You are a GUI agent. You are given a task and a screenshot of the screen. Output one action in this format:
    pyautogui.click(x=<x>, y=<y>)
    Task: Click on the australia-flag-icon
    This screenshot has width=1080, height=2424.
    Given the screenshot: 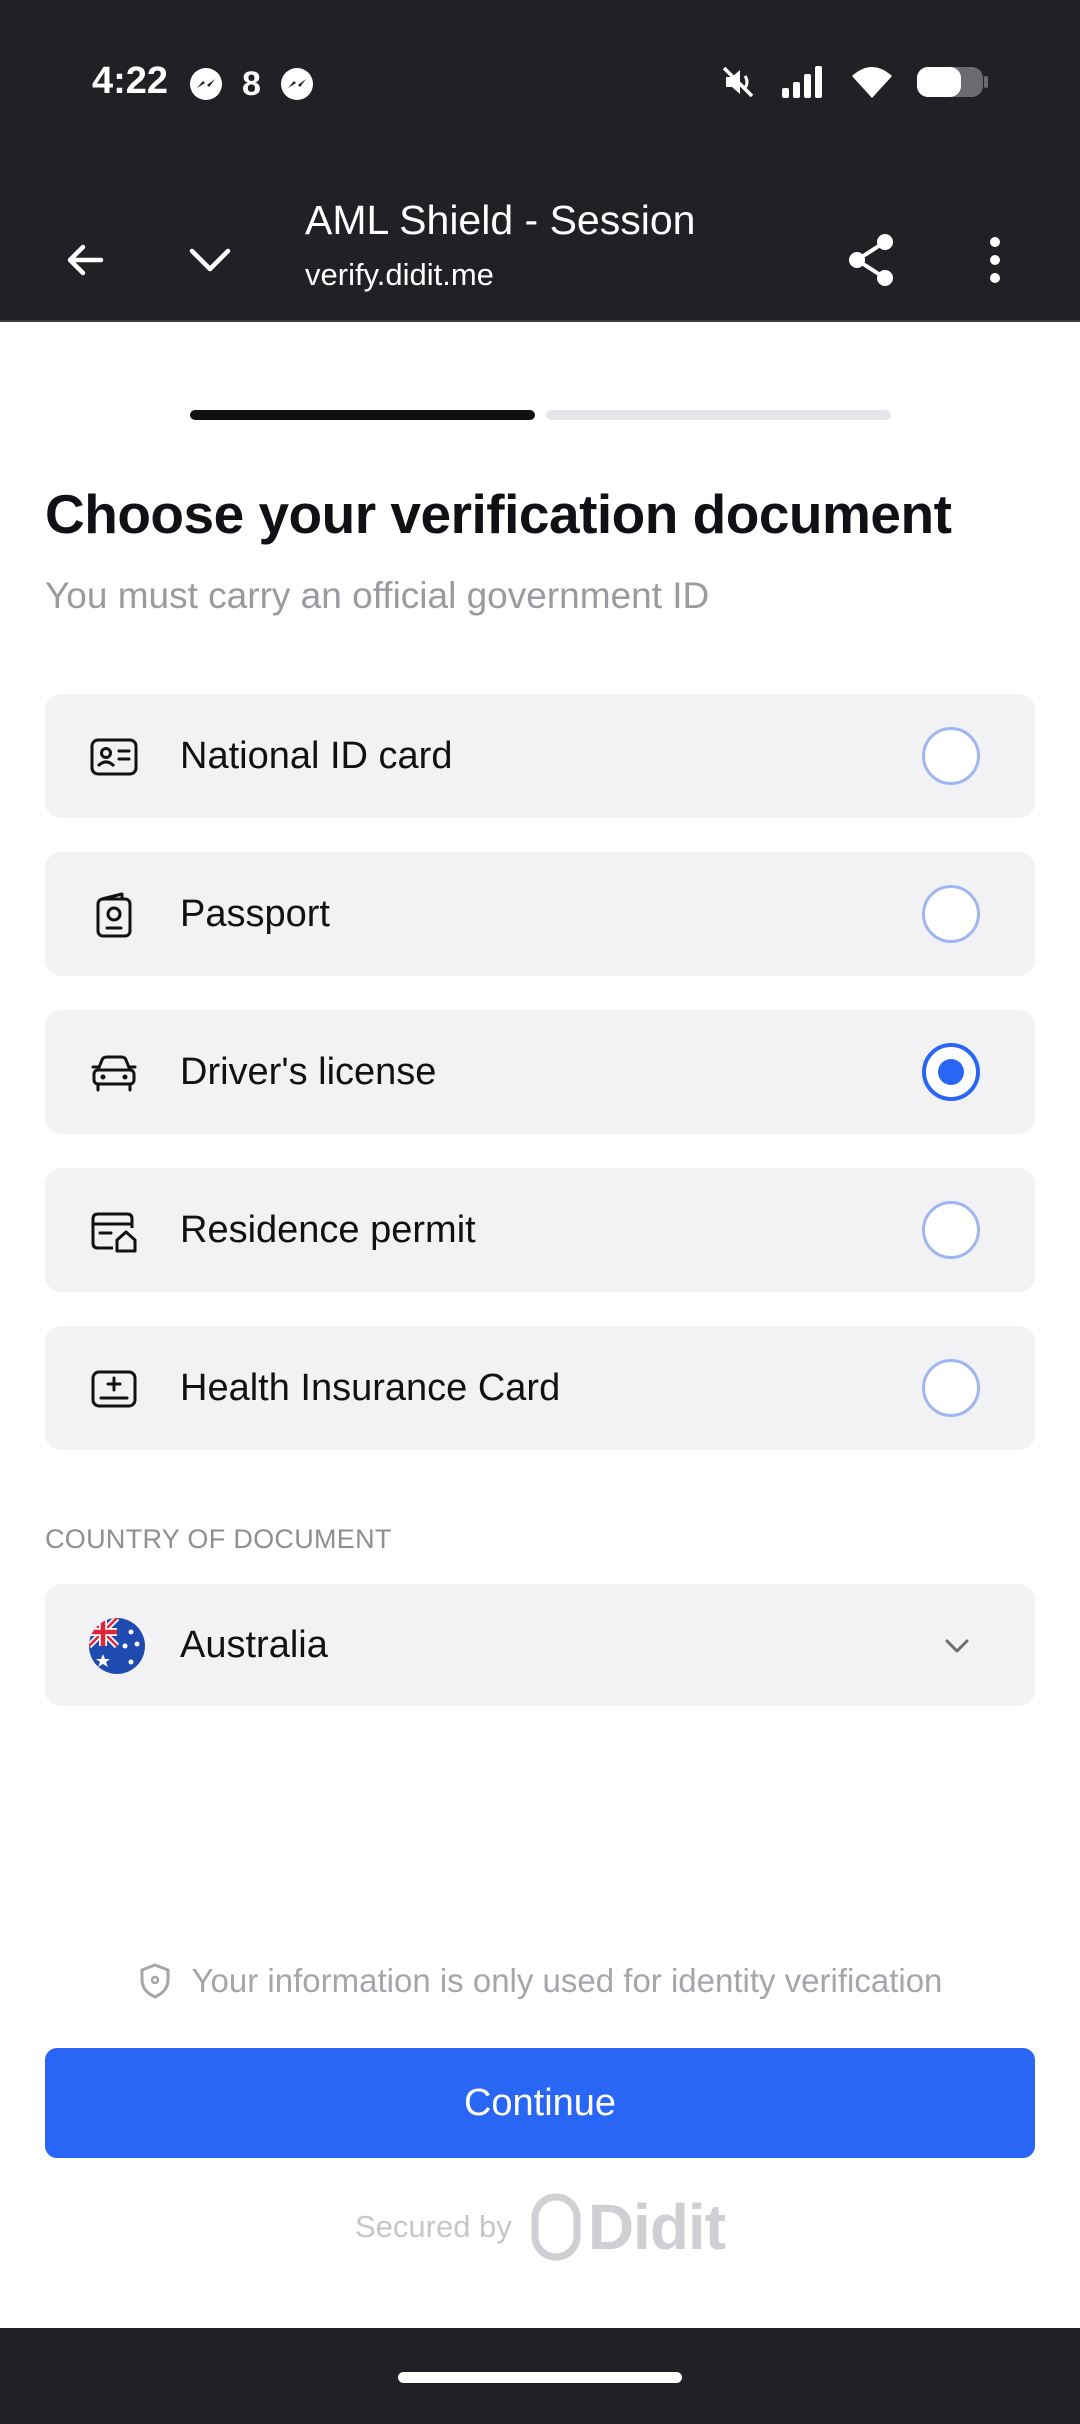 What is the action you would take?
    pyautogui.click(x=117, y=1646)
    